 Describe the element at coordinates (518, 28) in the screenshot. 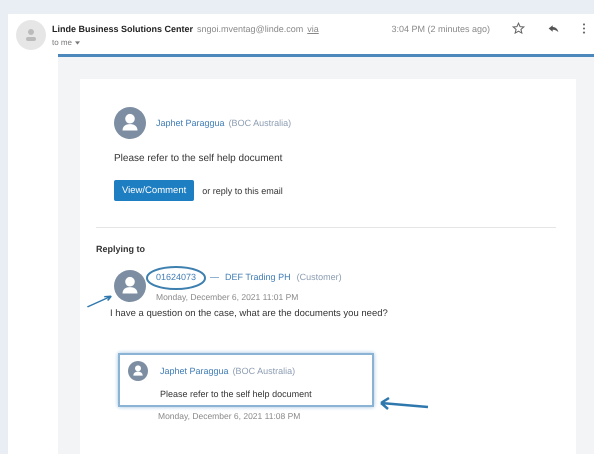

I see `star-icon` at that location.